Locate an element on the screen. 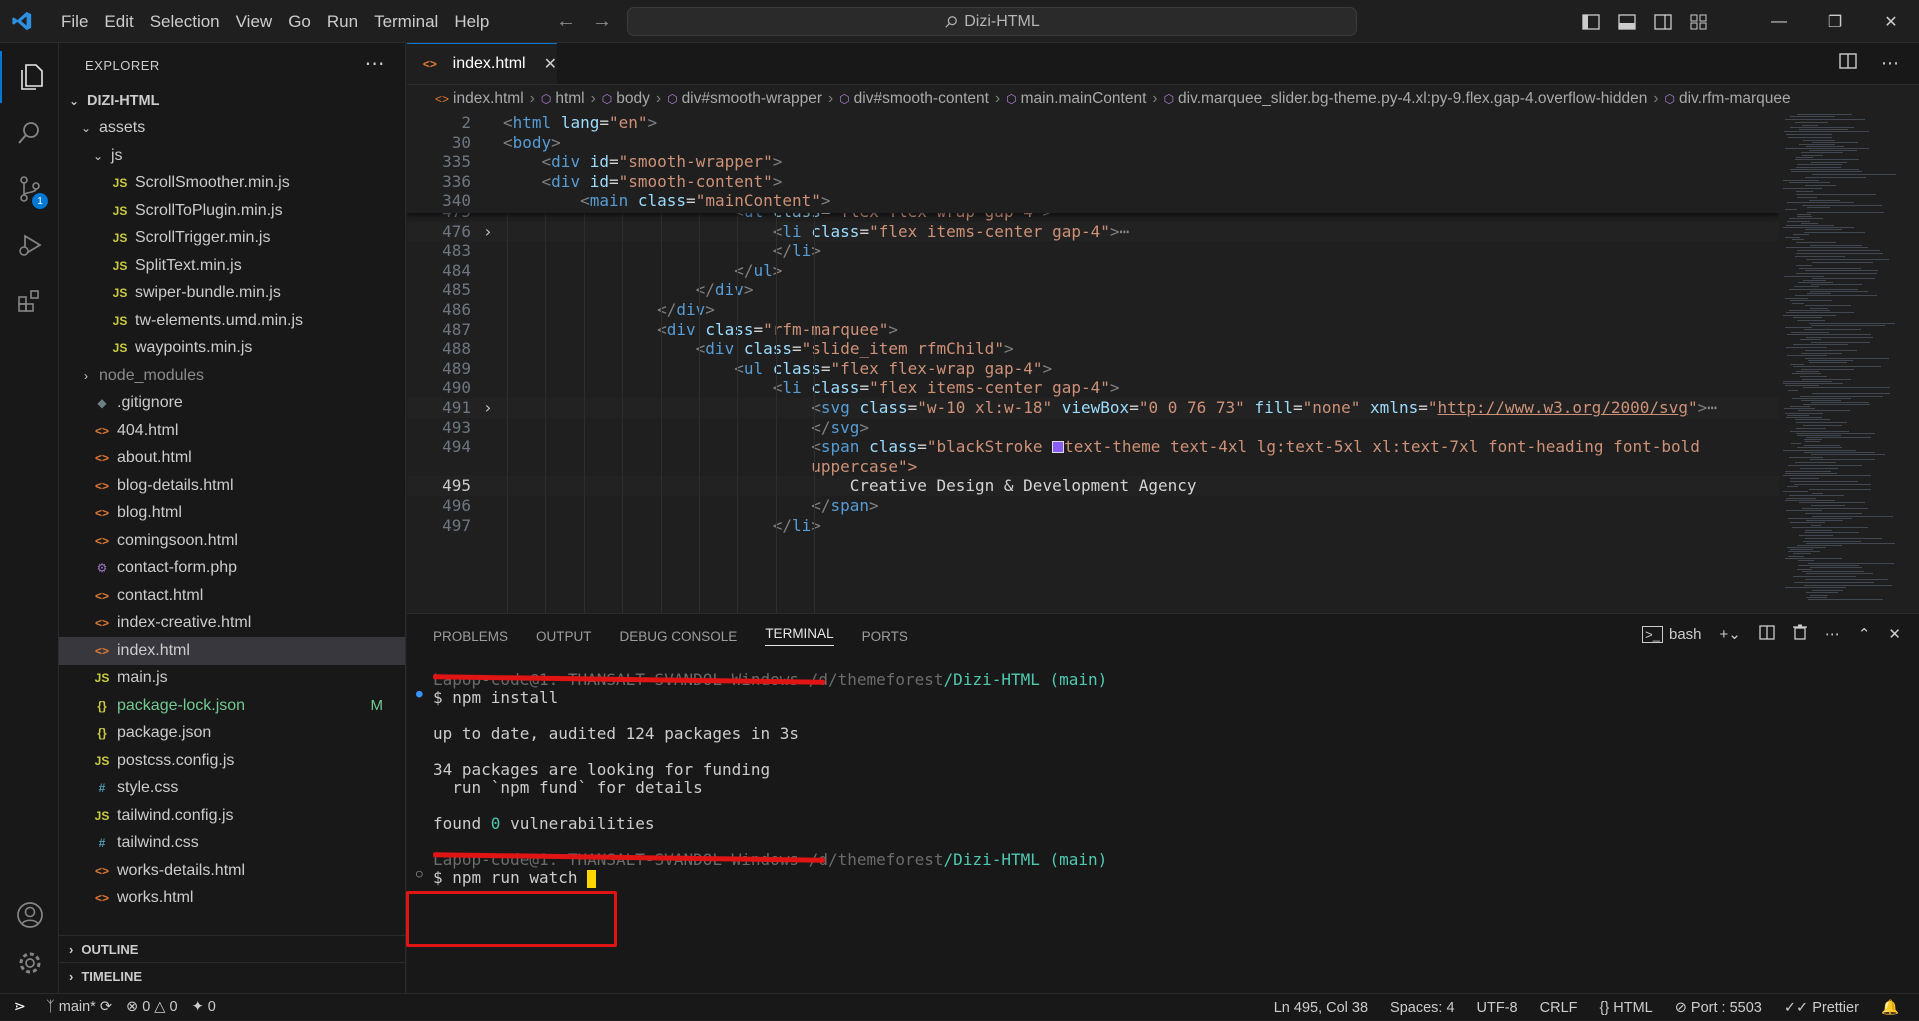 The image size is (1919, 1021). close-tab-icon: ✕ is located at coordinates (550, 64).